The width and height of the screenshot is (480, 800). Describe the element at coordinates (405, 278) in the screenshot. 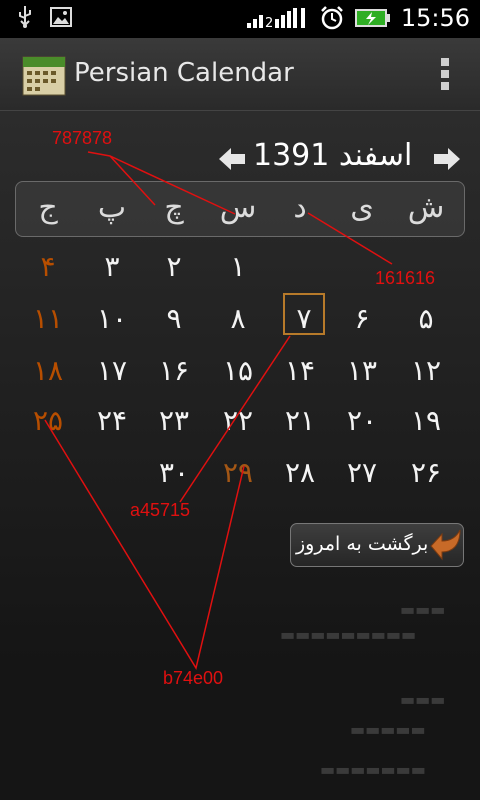

I see `color-annotation: 161616` at that location.